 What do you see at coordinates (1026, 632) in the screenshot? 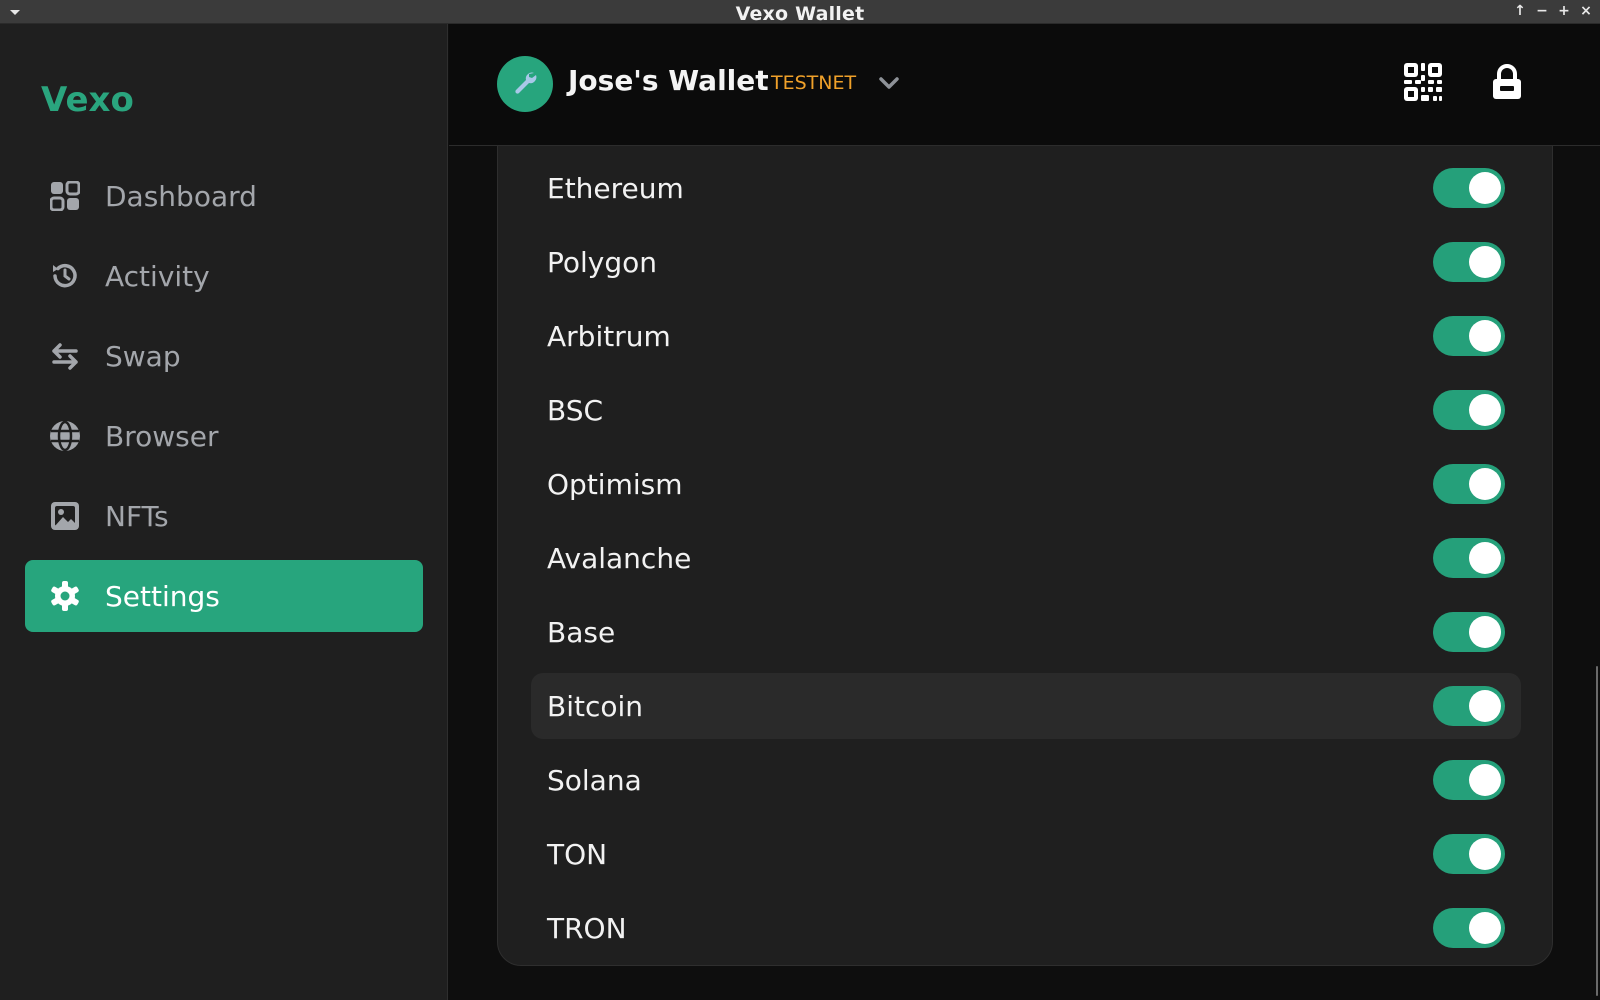
I see `chain-row-base: Base` at bounding box center [1026, 632].